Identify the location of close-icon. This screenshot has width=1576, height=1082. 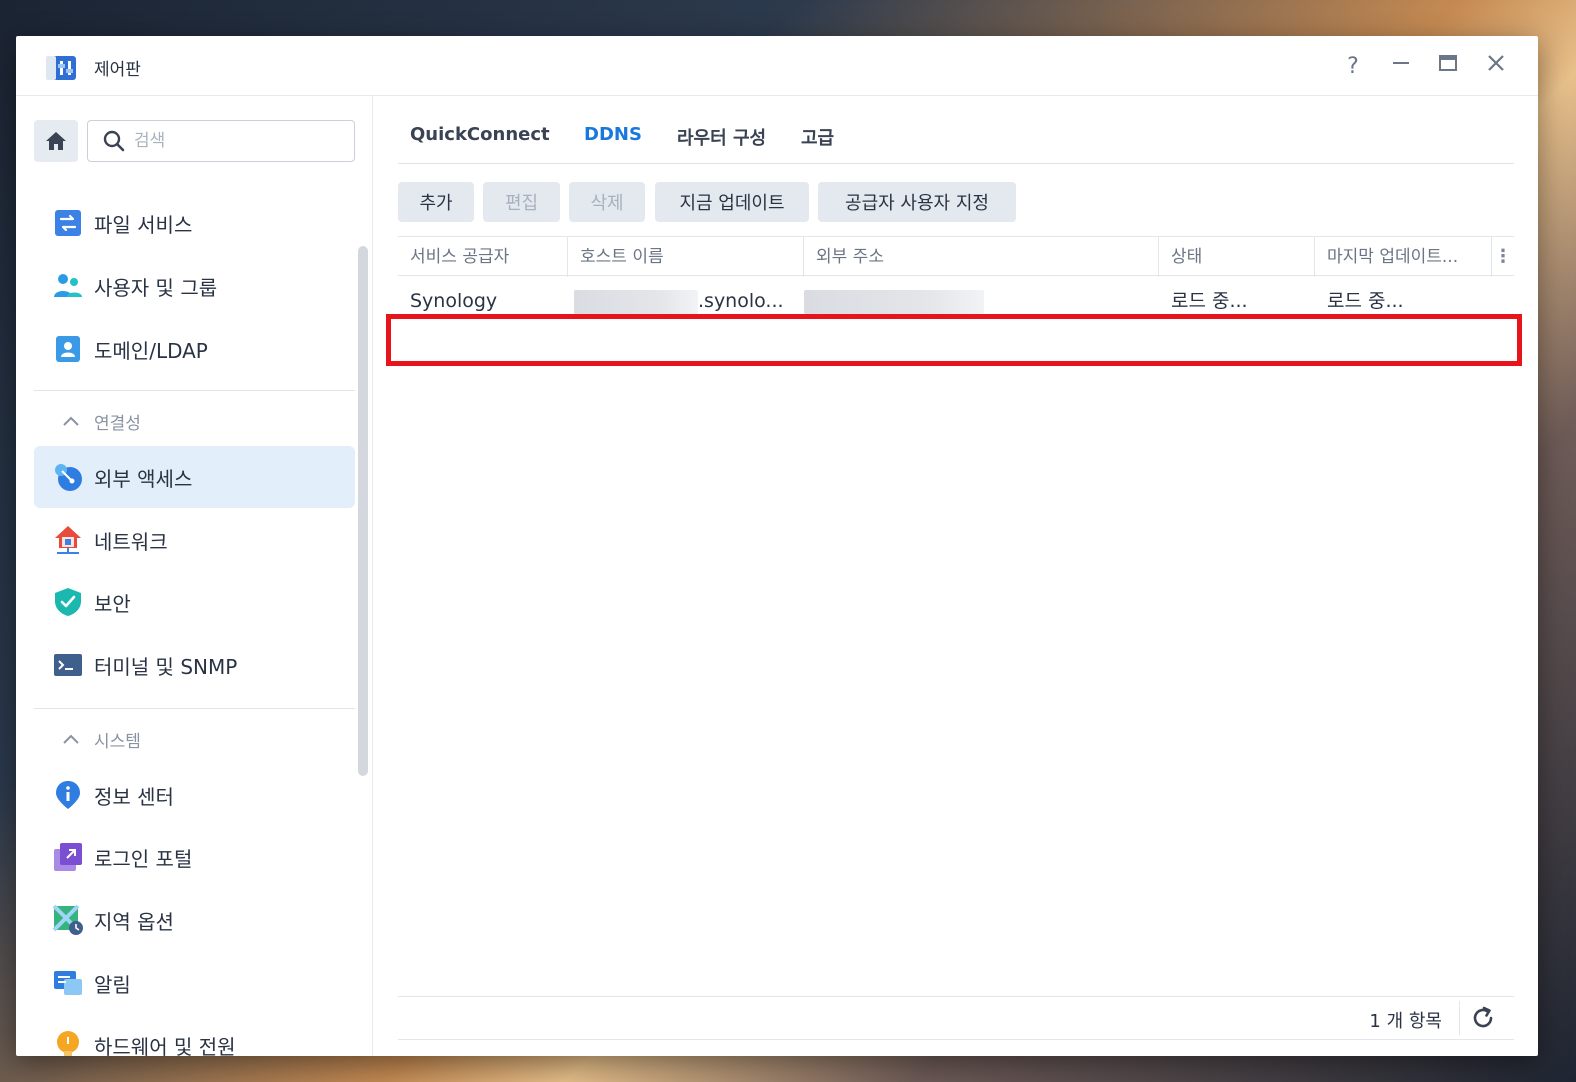
(1496, 63).